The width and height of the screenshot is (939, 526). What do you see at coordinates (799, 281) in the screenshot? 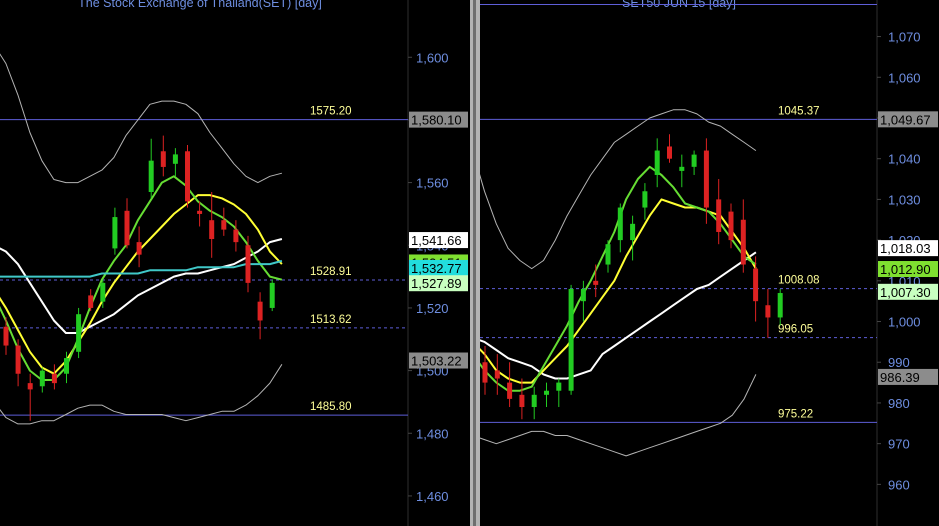
I see `chart-1-reference-label: 1008.08` at bounding box center [799, 281].